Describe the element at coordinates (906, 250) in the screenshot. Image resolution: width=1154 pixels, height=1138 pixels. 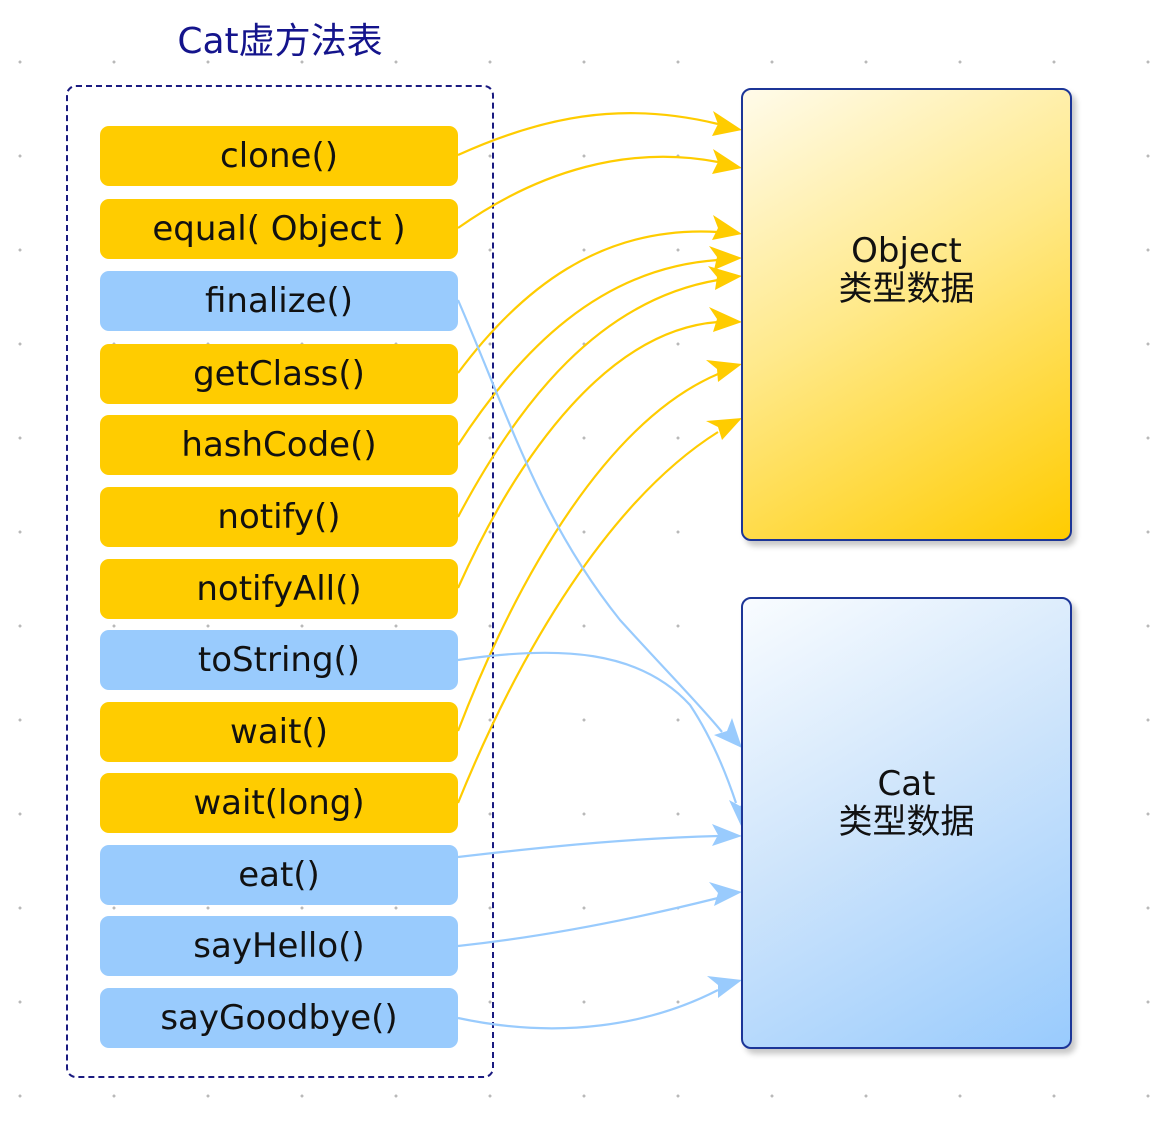
I see `object-type-name: Object` at that location.